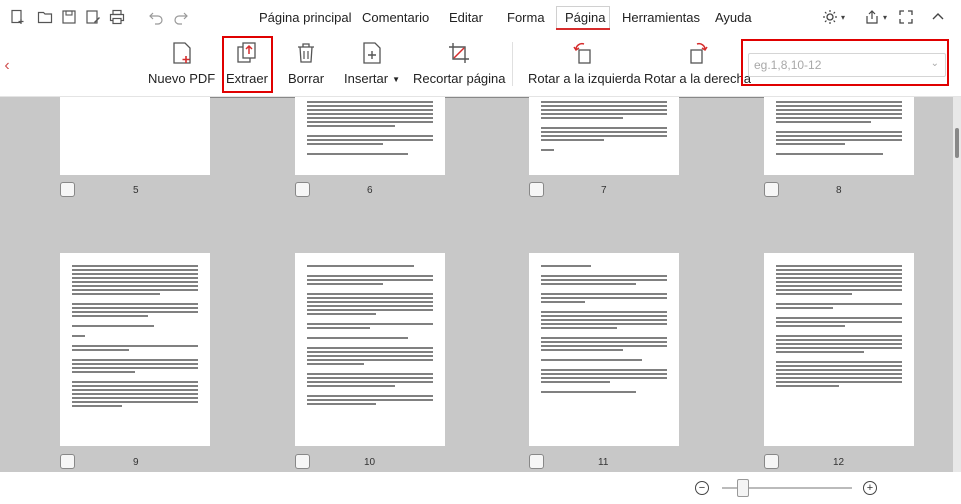 Image resolution: width=961 pixels, height=504 pixels. What do you see at coordinates (7, 66) in the screenshot?
I see `chevron-left-icon: ‹` at bounding box center [7, 66].